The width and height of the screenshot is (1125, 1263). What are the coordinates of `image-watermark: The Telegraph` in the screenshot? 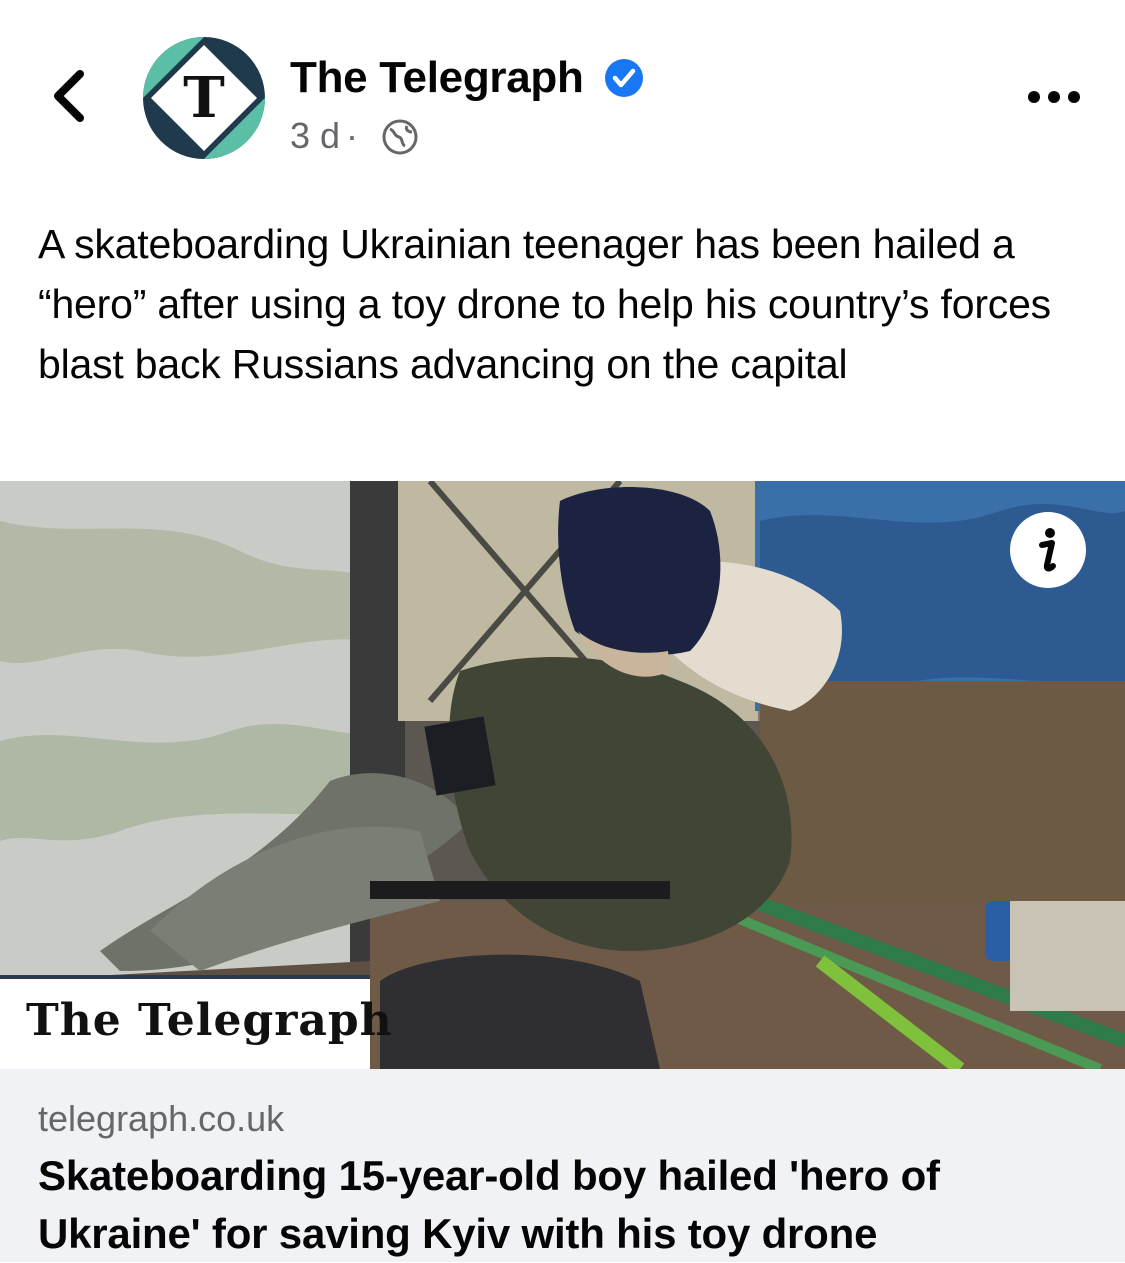 It's located at (196, 1024).